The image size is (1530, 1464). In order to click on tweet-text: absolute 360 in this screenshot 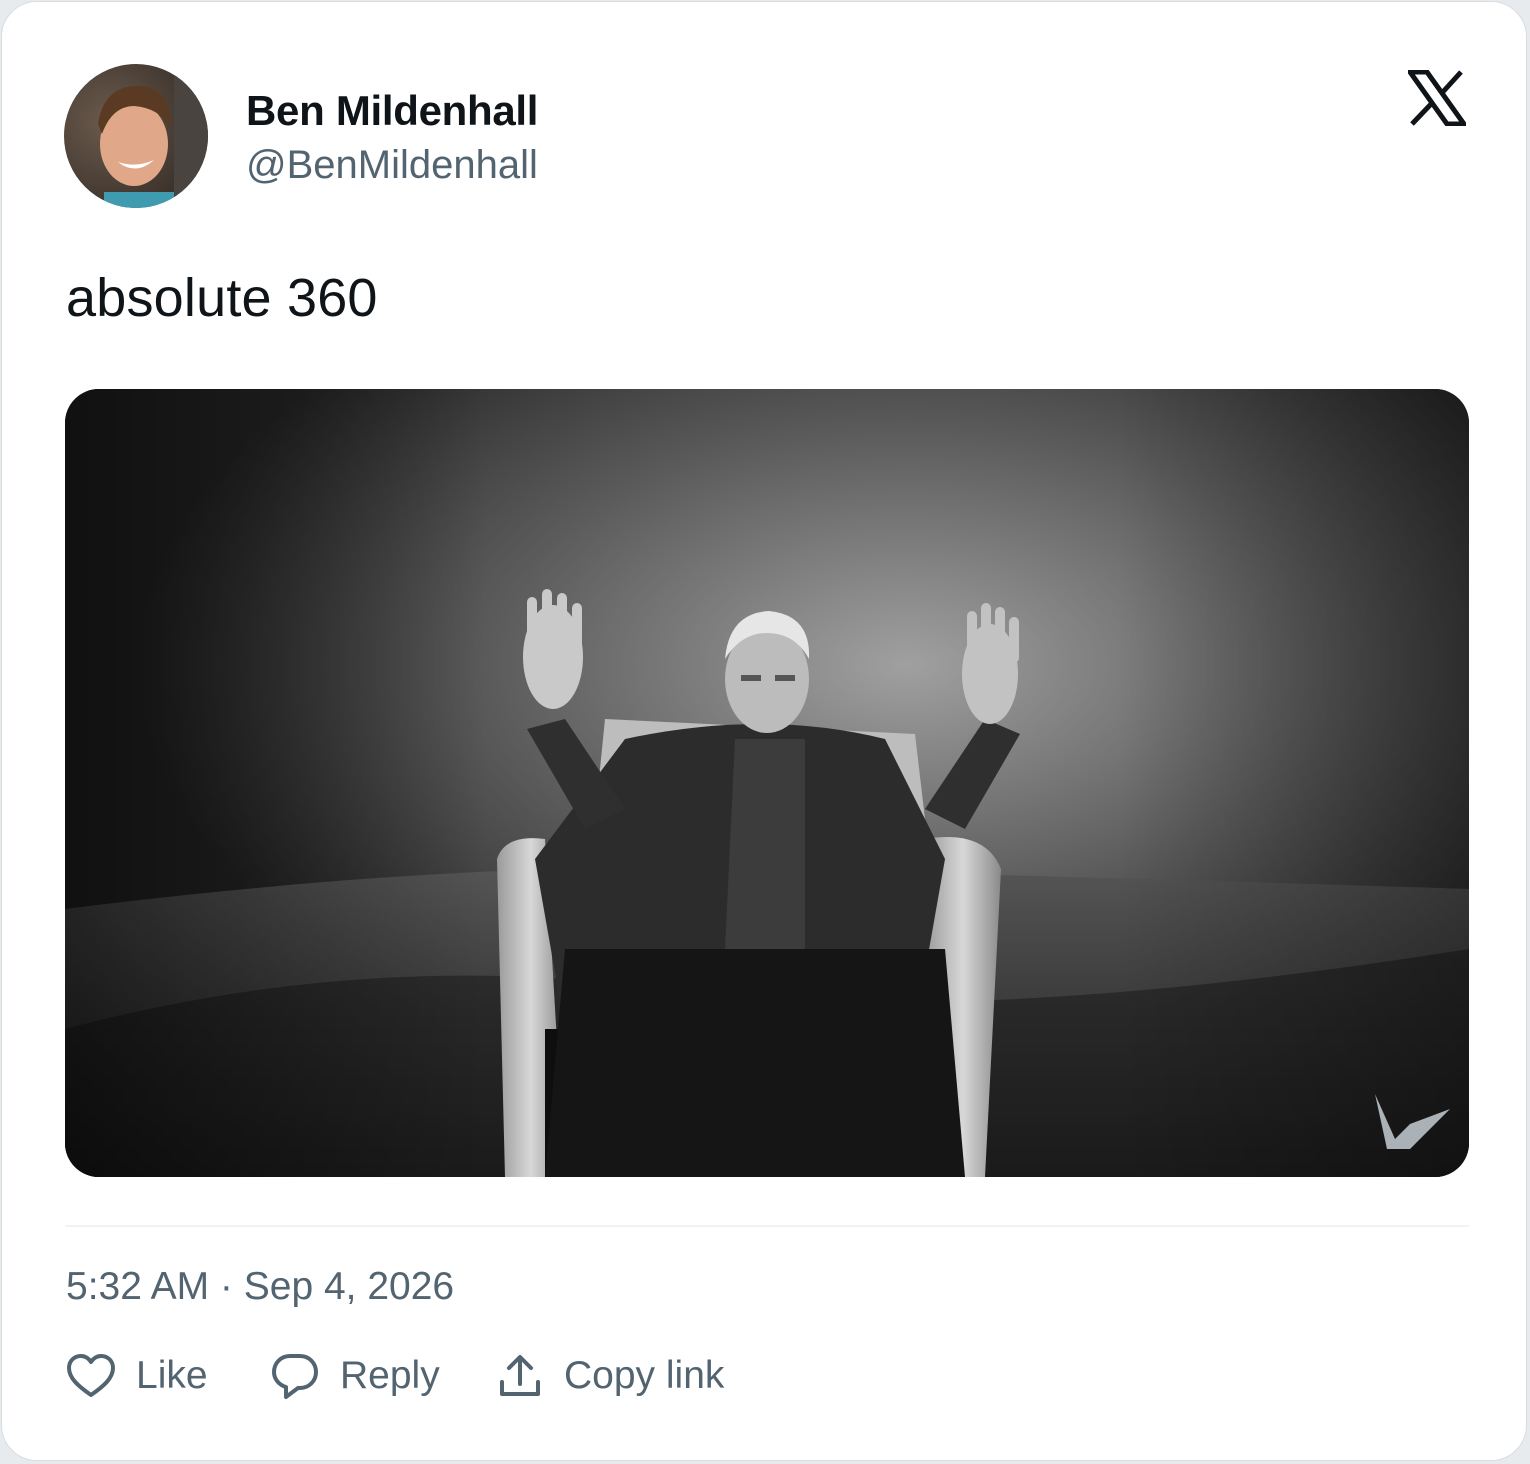, I will do `click(222, 298)`.